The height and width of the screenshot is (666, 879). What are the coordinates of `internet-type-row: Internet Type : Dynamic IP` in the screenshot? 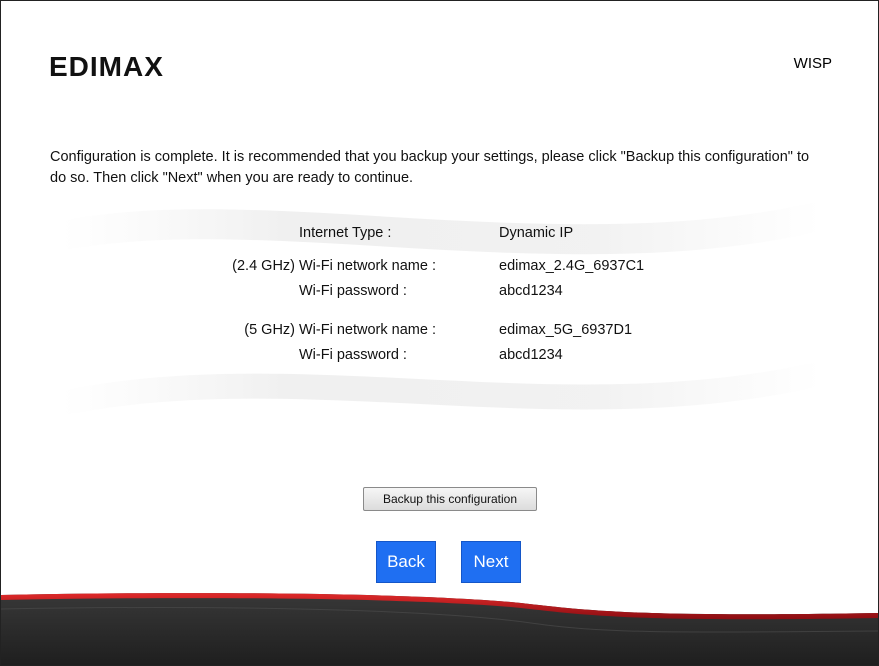 It's located at (439, 233).